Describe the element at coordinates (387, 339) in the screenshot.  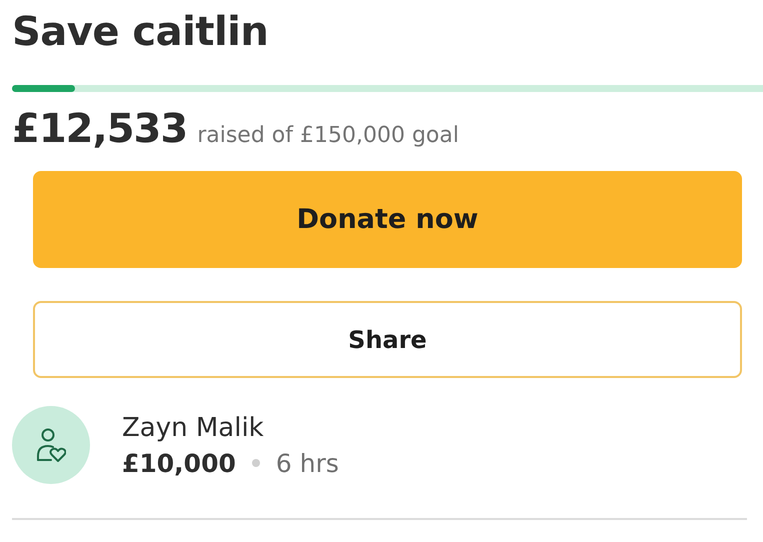
I see `share-button: Share` at that location.